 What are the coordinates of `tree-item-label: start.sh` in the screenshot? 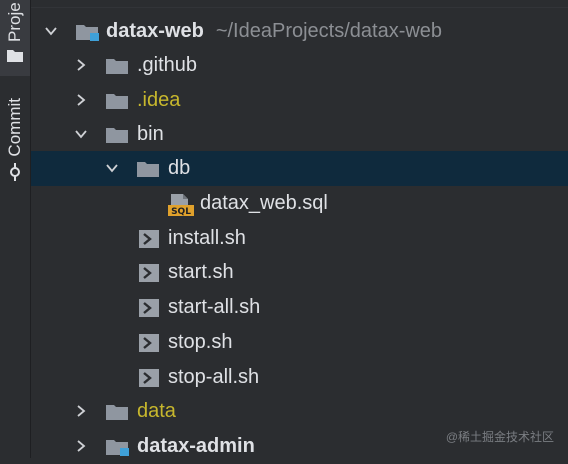 It's located at (201, 272).